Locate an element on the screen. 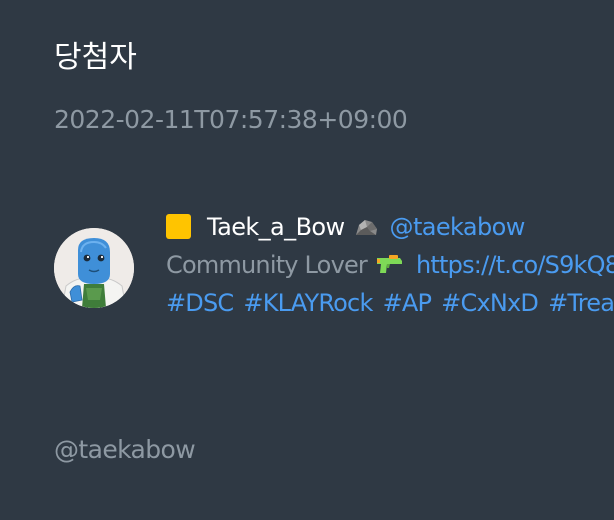 The width and height of the screenshot is (614, 520). hashtag-link: #Treas is located at coordinates (581, 303).